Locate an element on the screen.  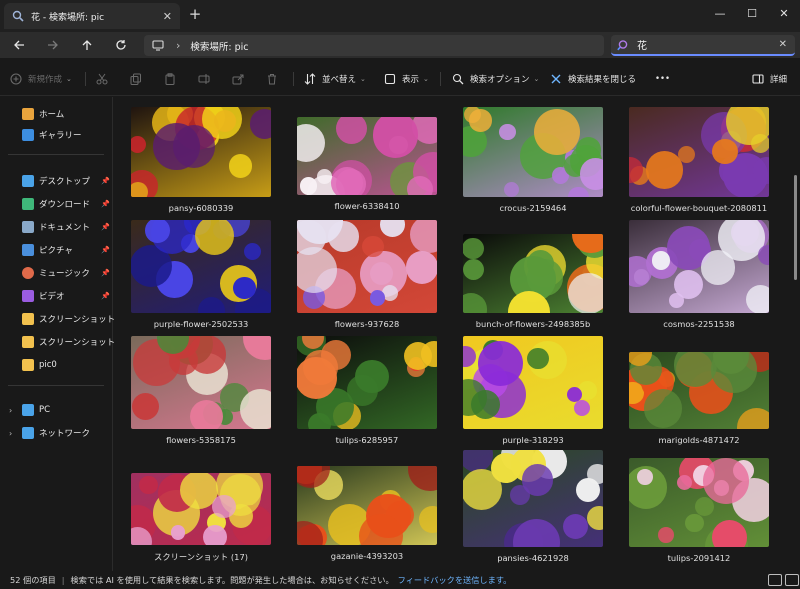
chevron-down-icon: ⌄ is located at coordinates (426, 79).